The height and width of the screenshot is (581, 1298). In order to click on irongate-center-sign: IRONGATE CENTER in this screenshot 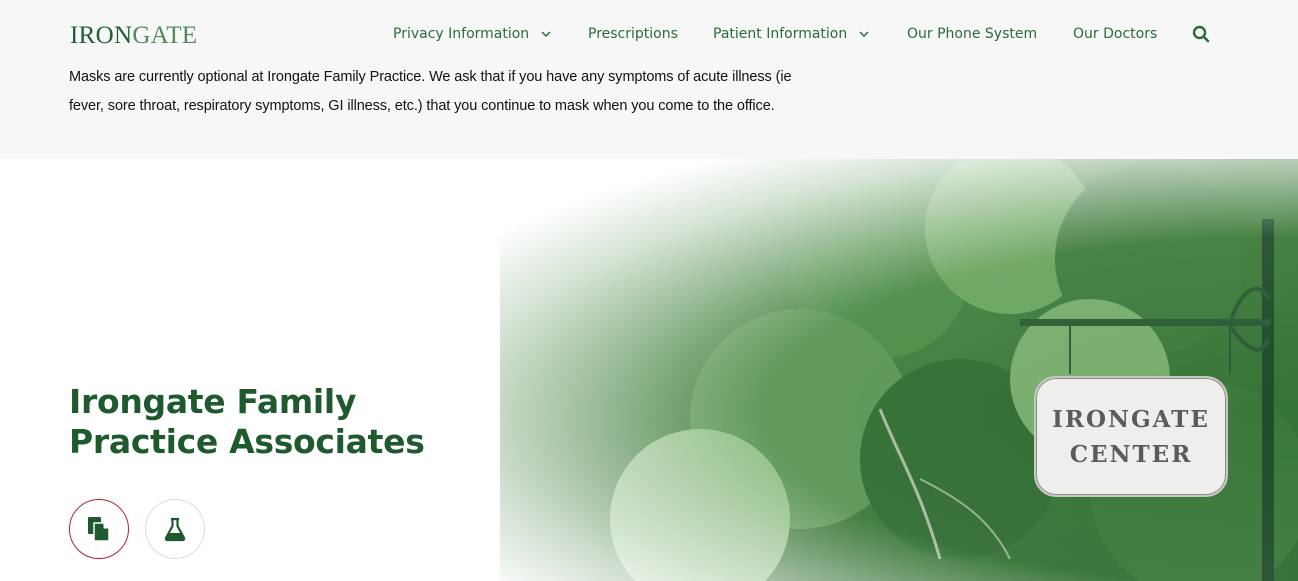, I will do `click(1131, 436)`.